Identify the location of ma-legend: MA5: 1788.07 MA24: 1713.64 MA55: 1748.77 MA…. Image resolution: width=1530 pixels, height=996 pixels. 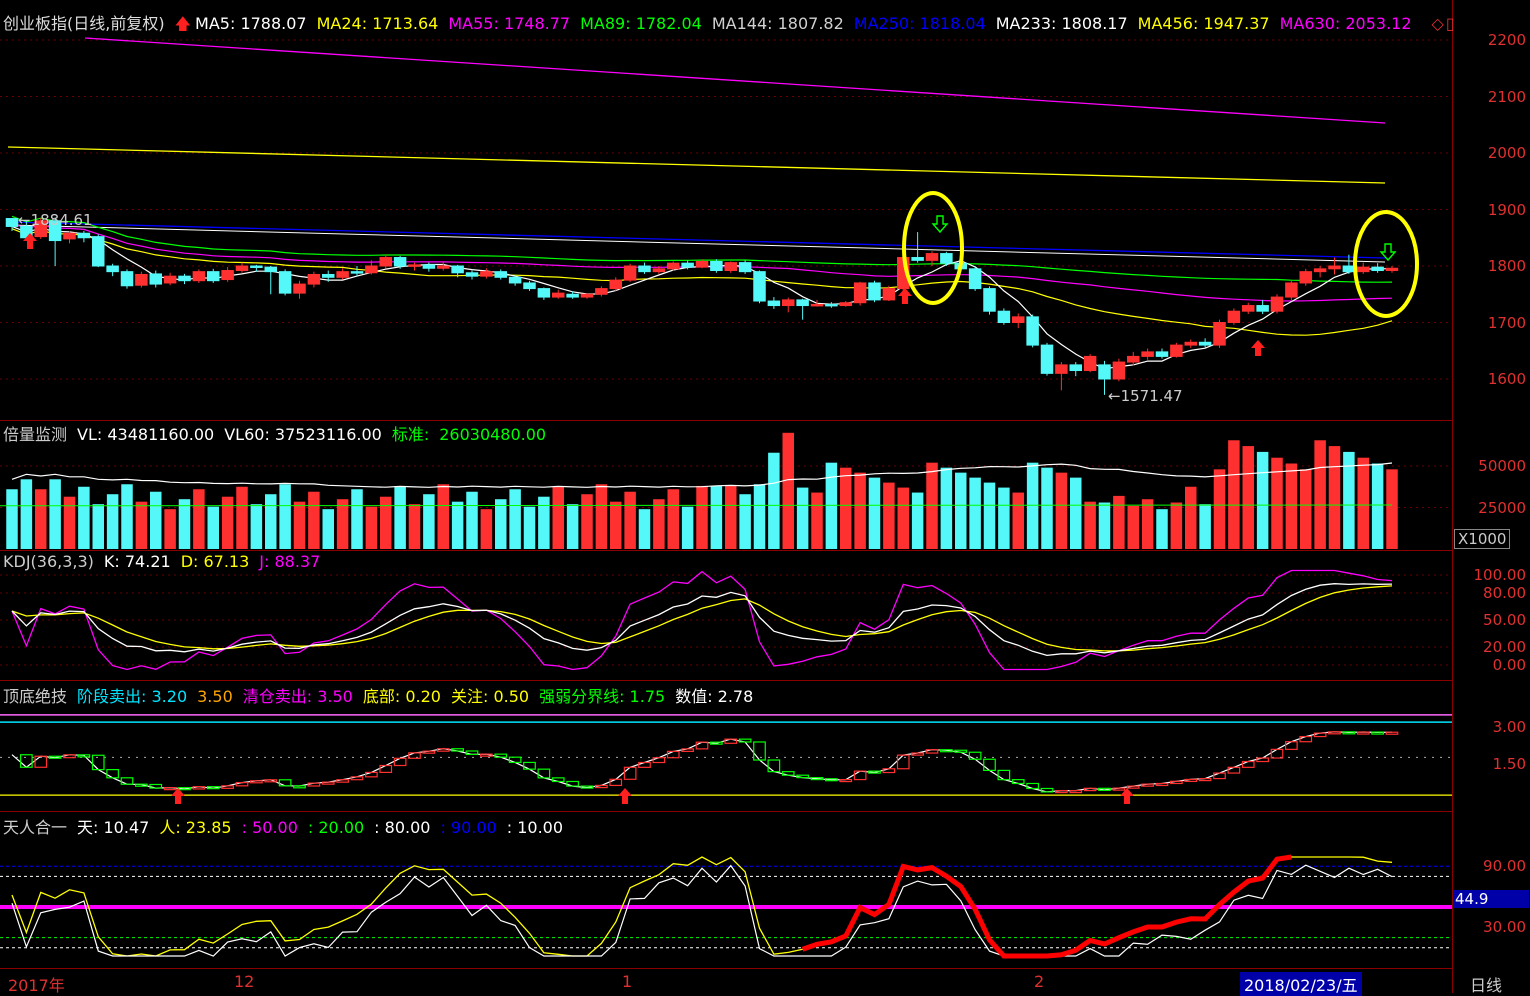
(808, 23).